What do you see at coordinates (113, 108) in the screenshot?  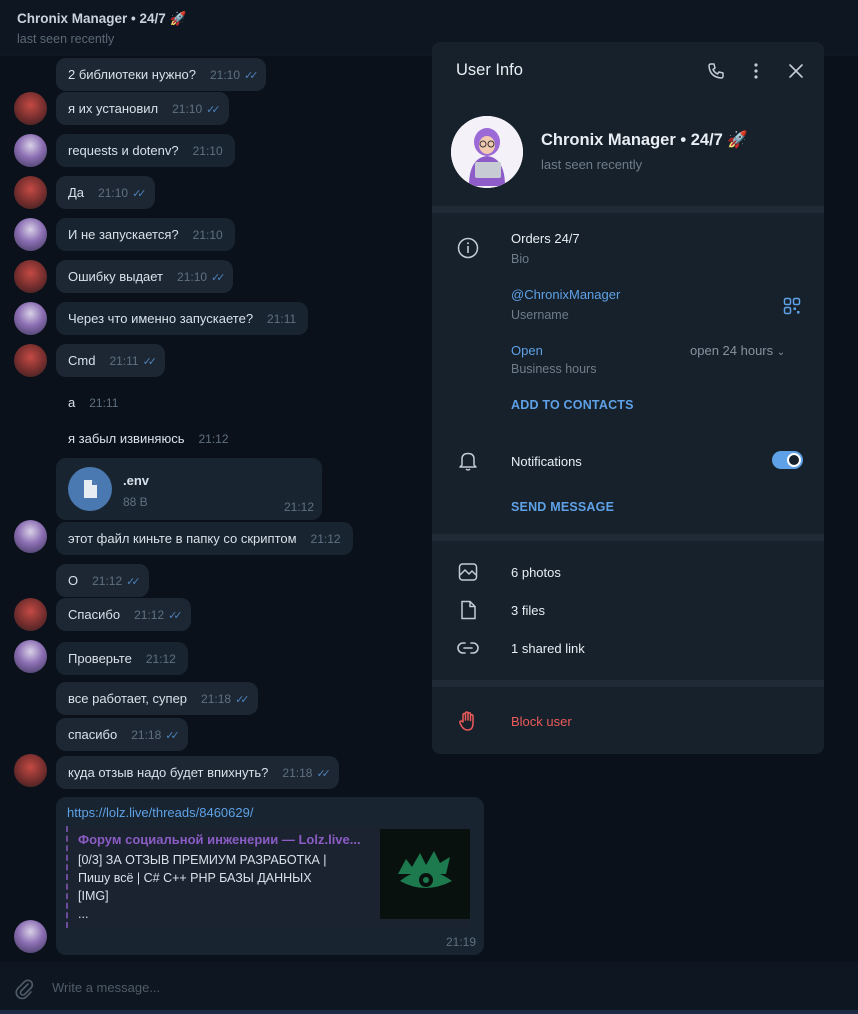 I see `message-text: я их установил` at bounding box center [113, 108].